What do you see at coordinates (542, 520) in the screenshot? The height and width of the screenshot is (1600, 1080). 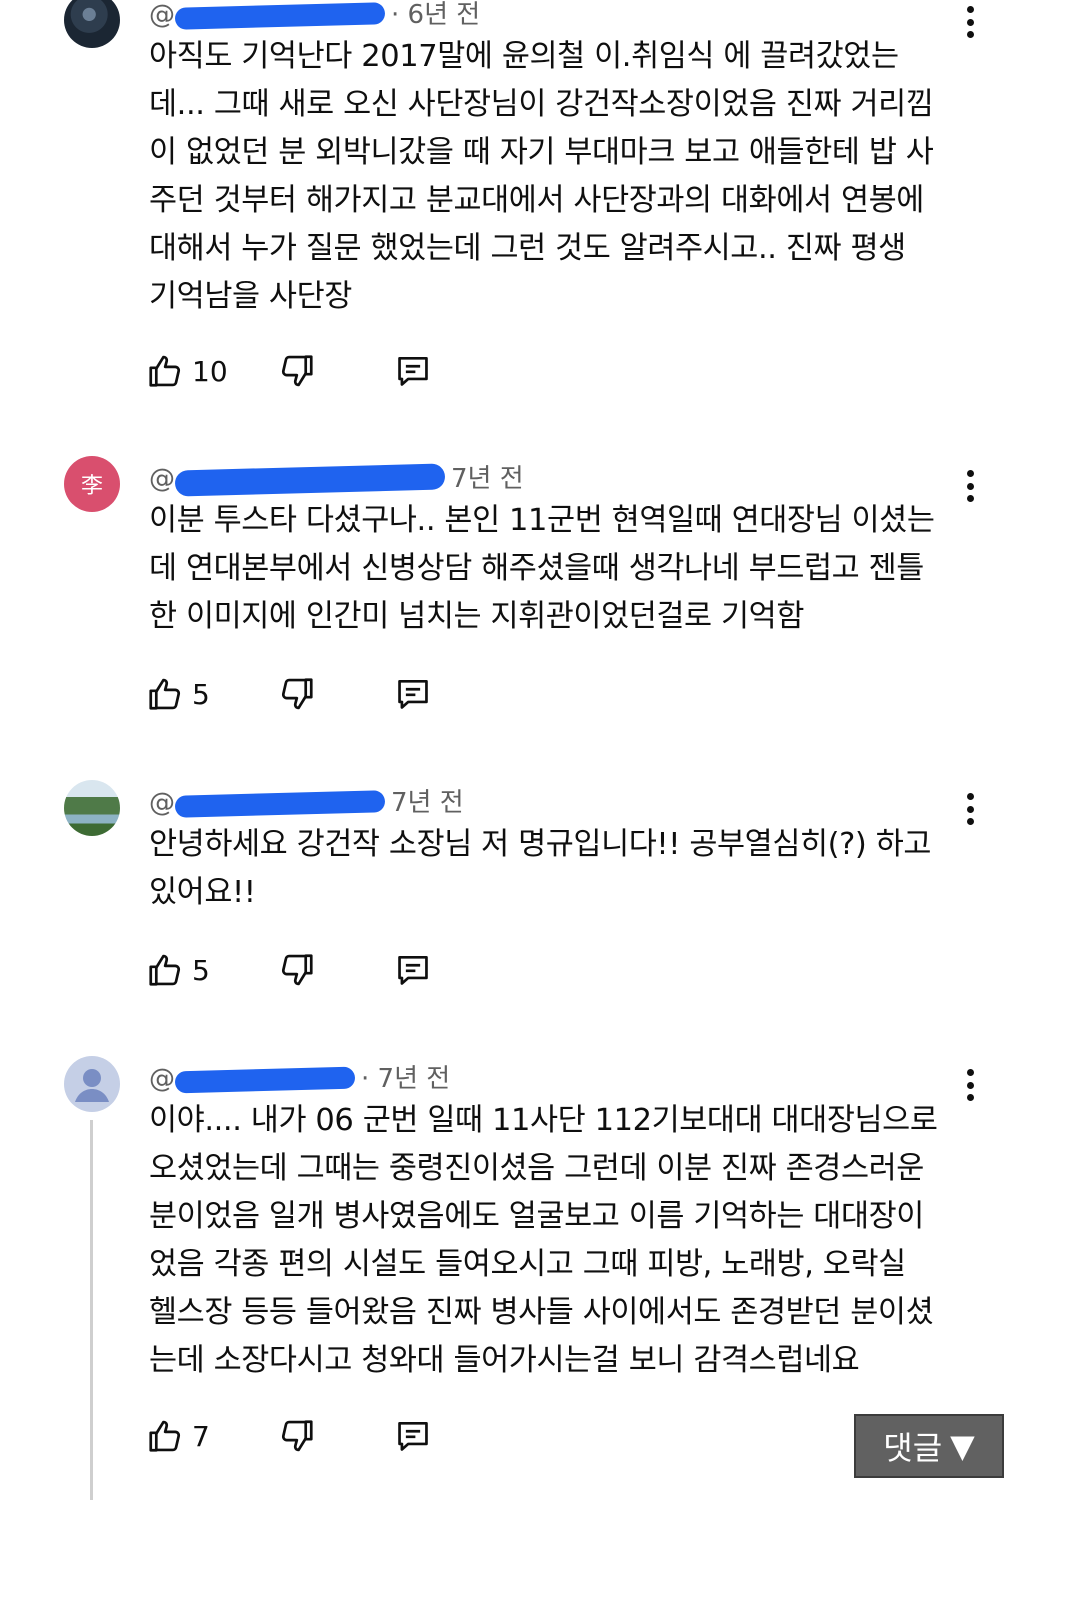 I see `comment-line: 이분 투스타 다셨구나.. 본인 11군번 현역일때 연대장님 이셨는` at bounding box center [542, 520].